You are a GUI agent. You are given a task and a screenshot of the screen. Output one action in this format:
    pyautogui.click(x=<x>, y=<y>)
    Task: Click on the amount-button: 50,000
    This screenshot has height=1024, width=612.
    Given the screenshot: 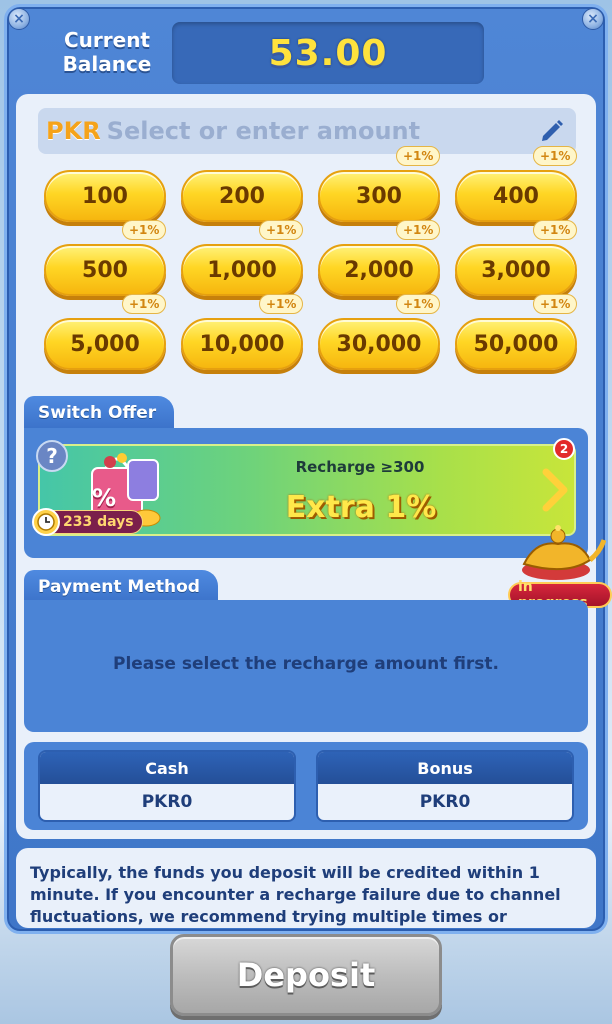 What is the action you would take?
    pyautogui.click(x=516, y=344)
    